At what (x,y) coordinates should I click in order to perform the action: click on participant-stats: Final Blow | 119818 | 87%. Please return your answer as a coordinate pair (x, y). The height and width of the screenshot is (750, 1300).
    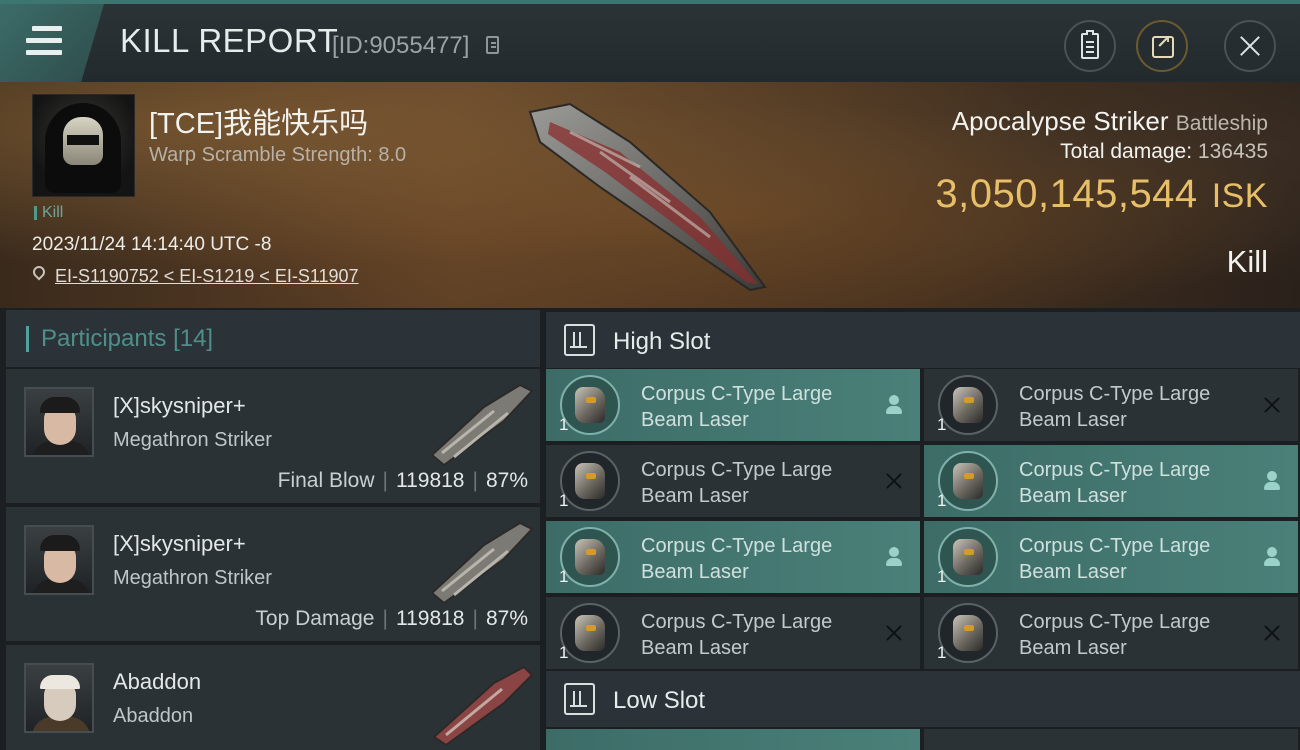
    Looking at the image, I should click on (402, 480).